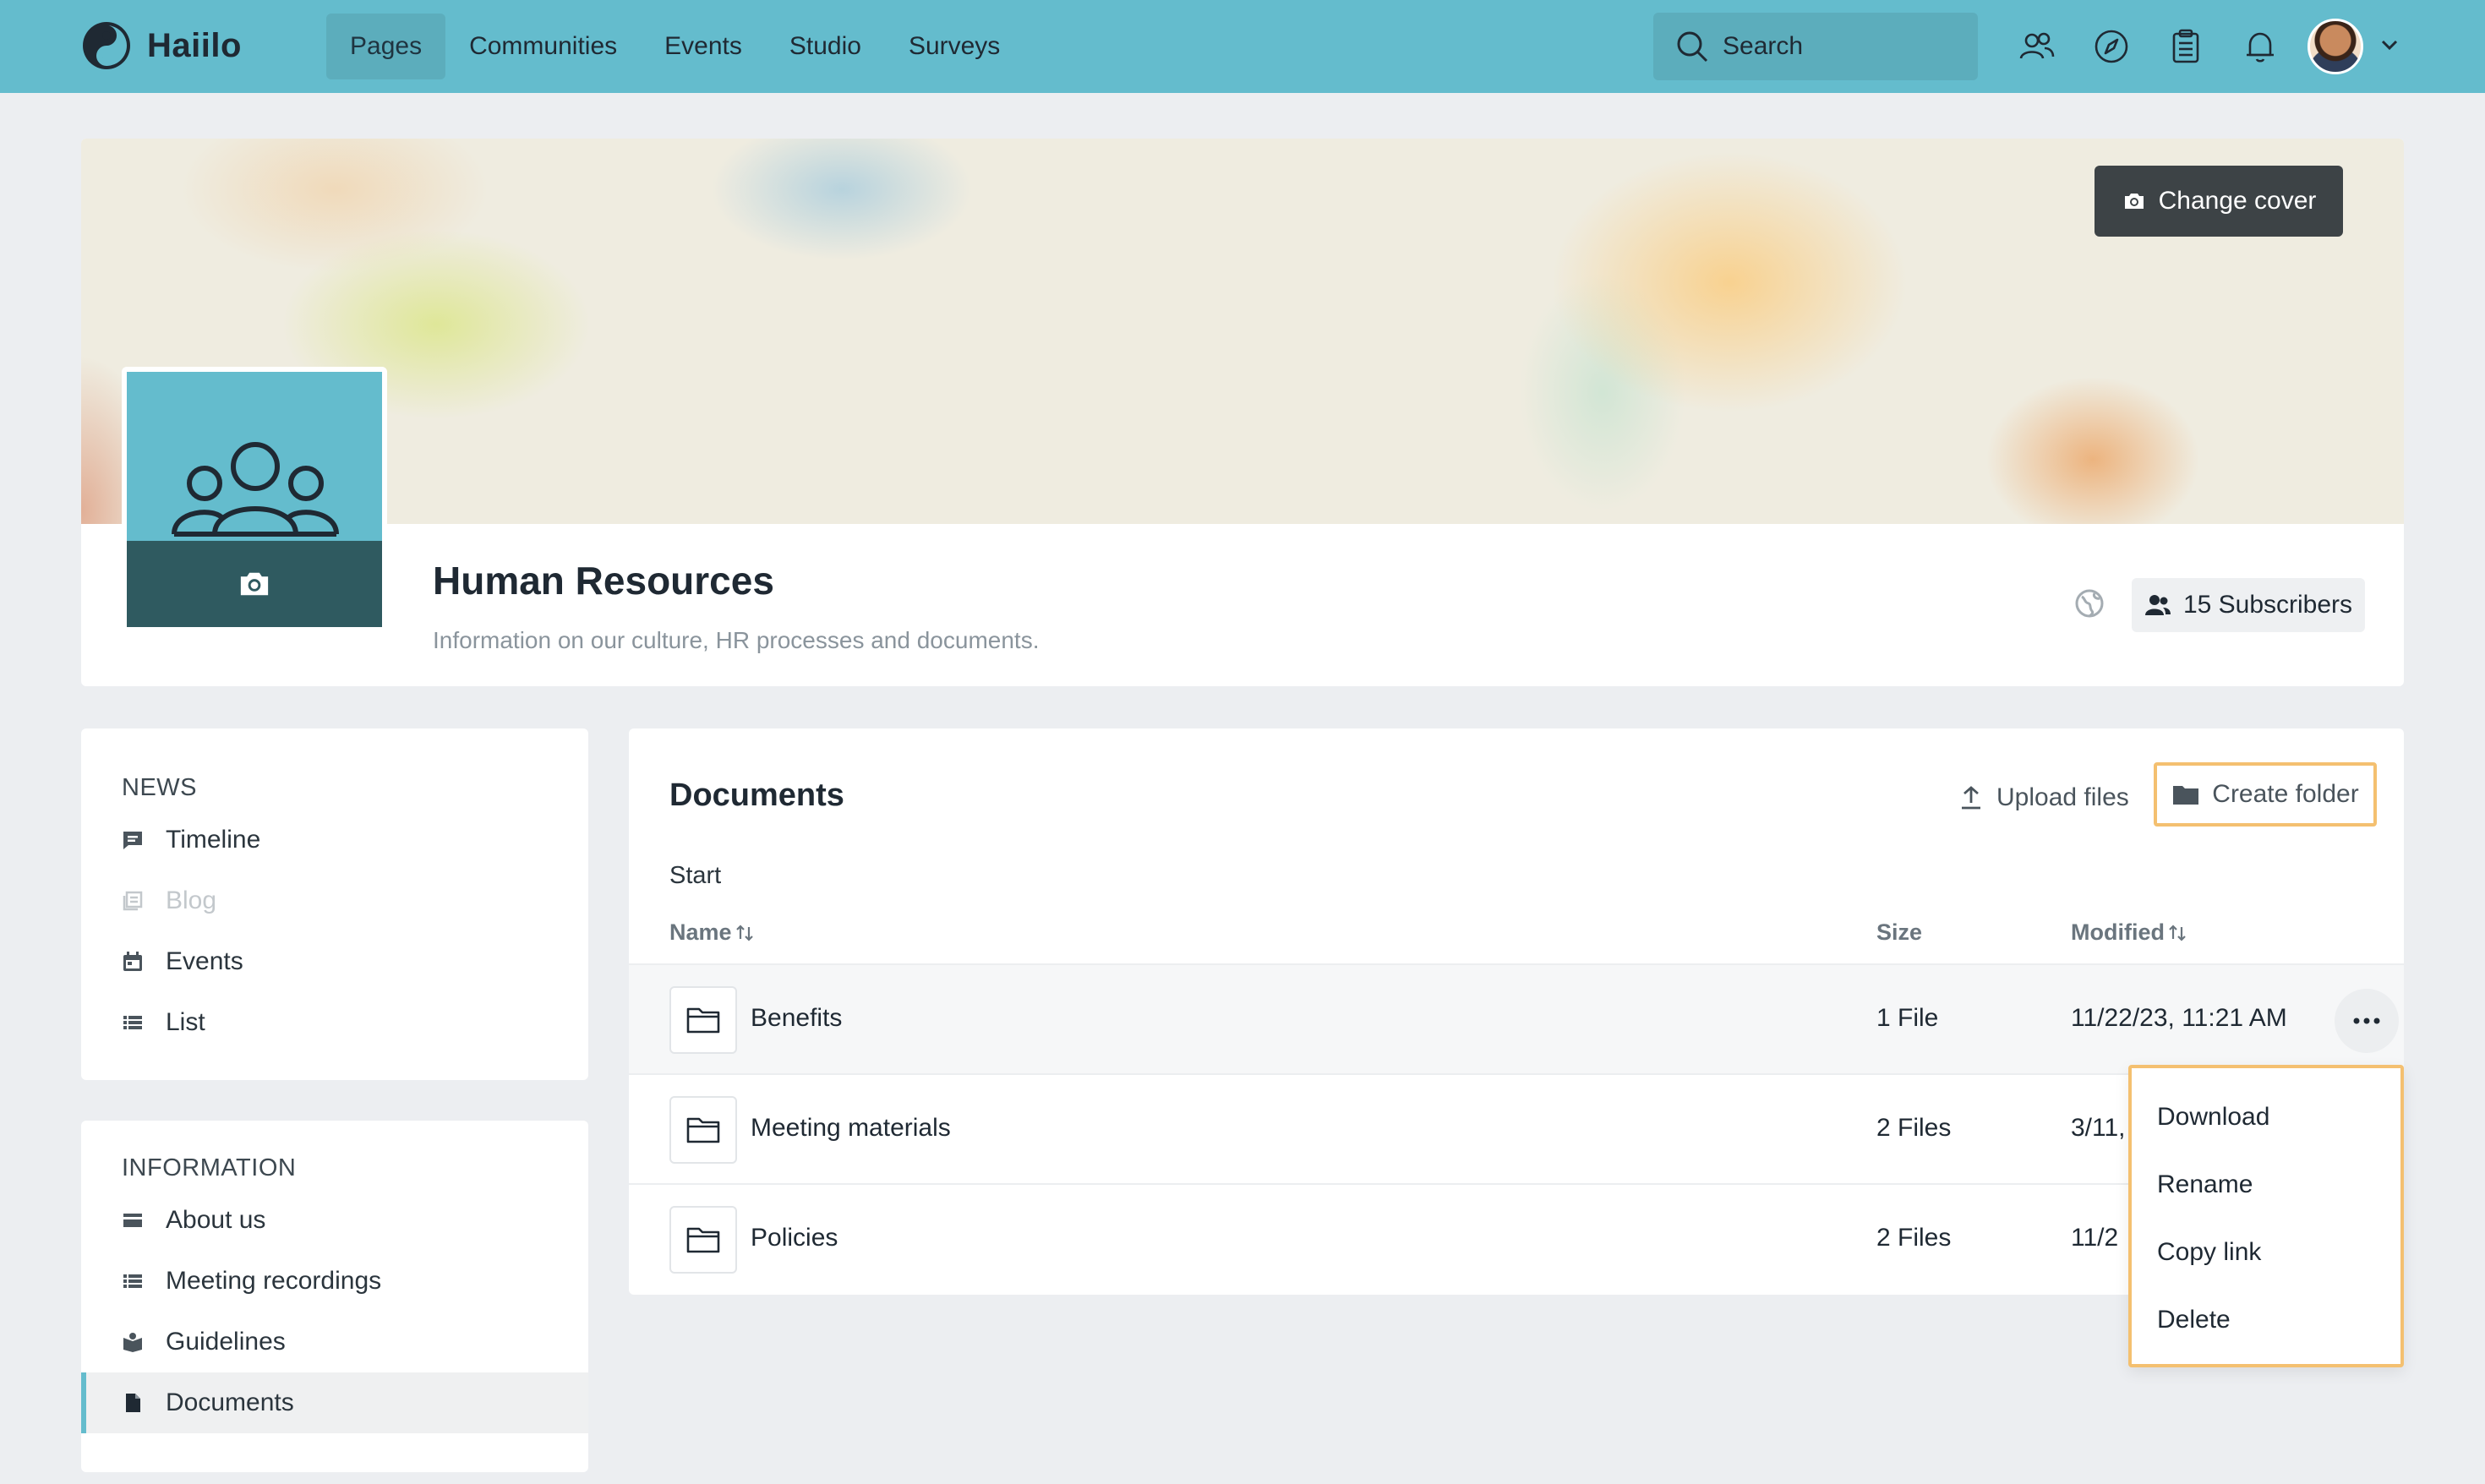  I want to click on upload-files-label: Upload files, so click(2062, 797).